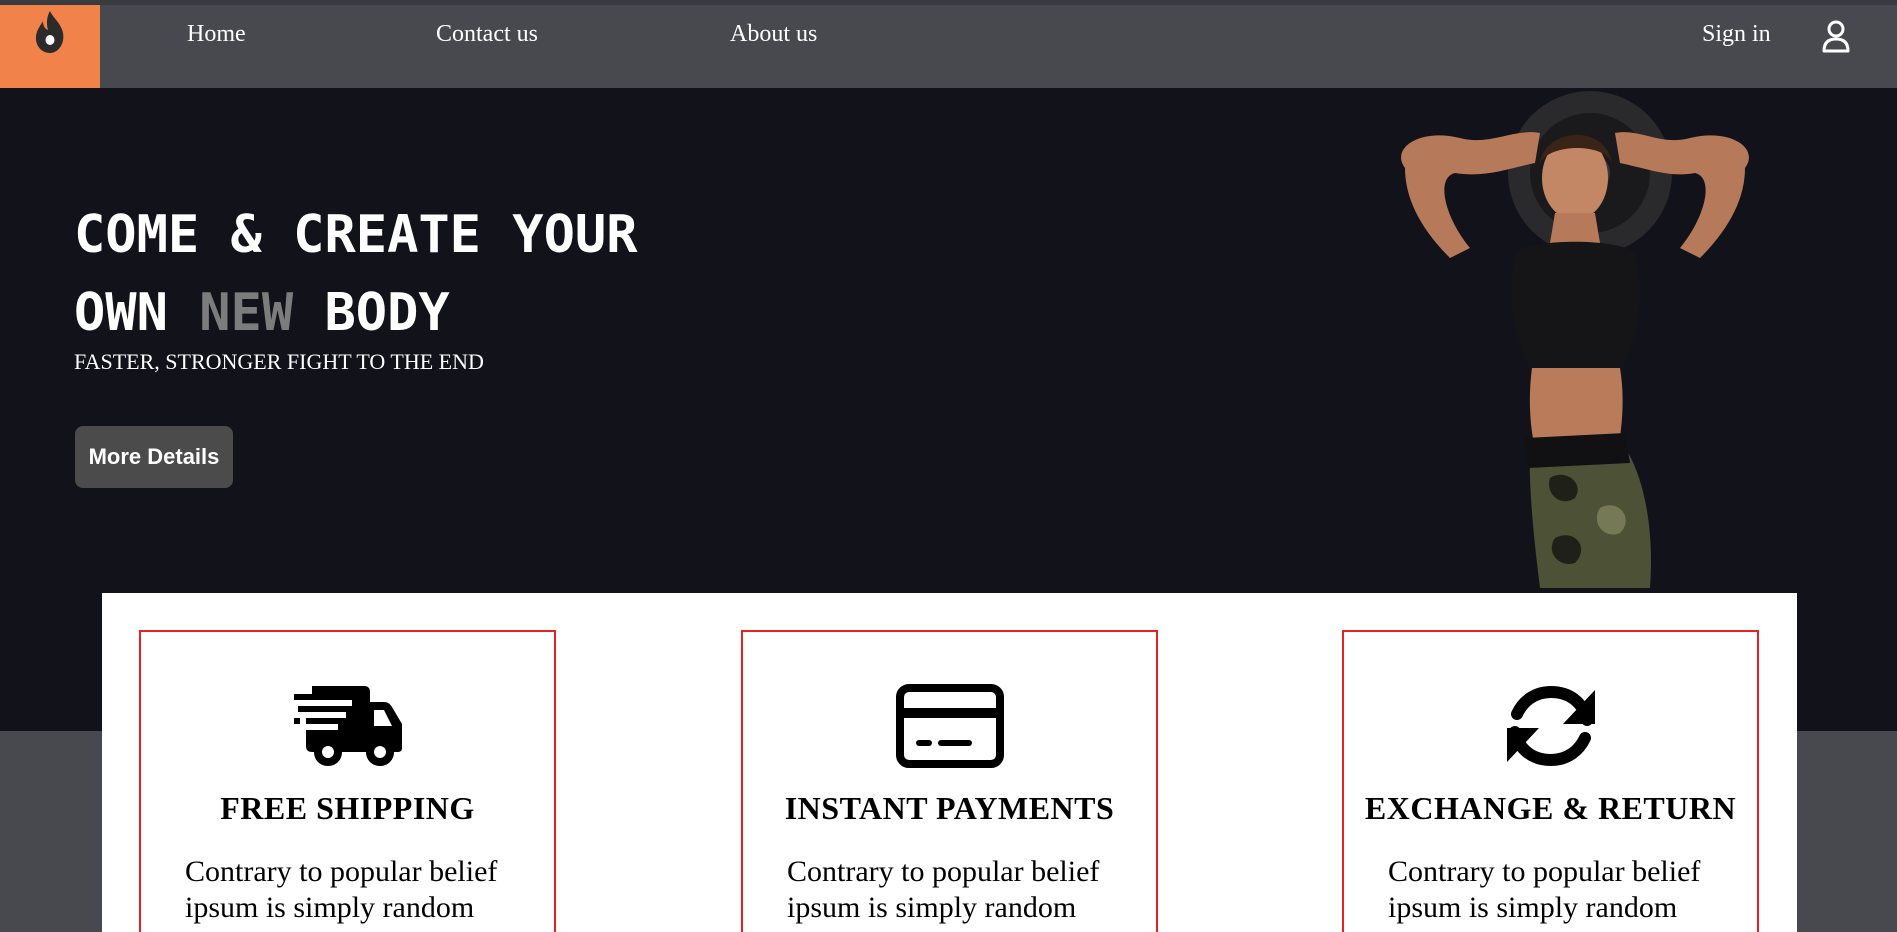 This screenshot has height=932, width=1897. I want to click on nav-home-link: Home, so click(216, 34).